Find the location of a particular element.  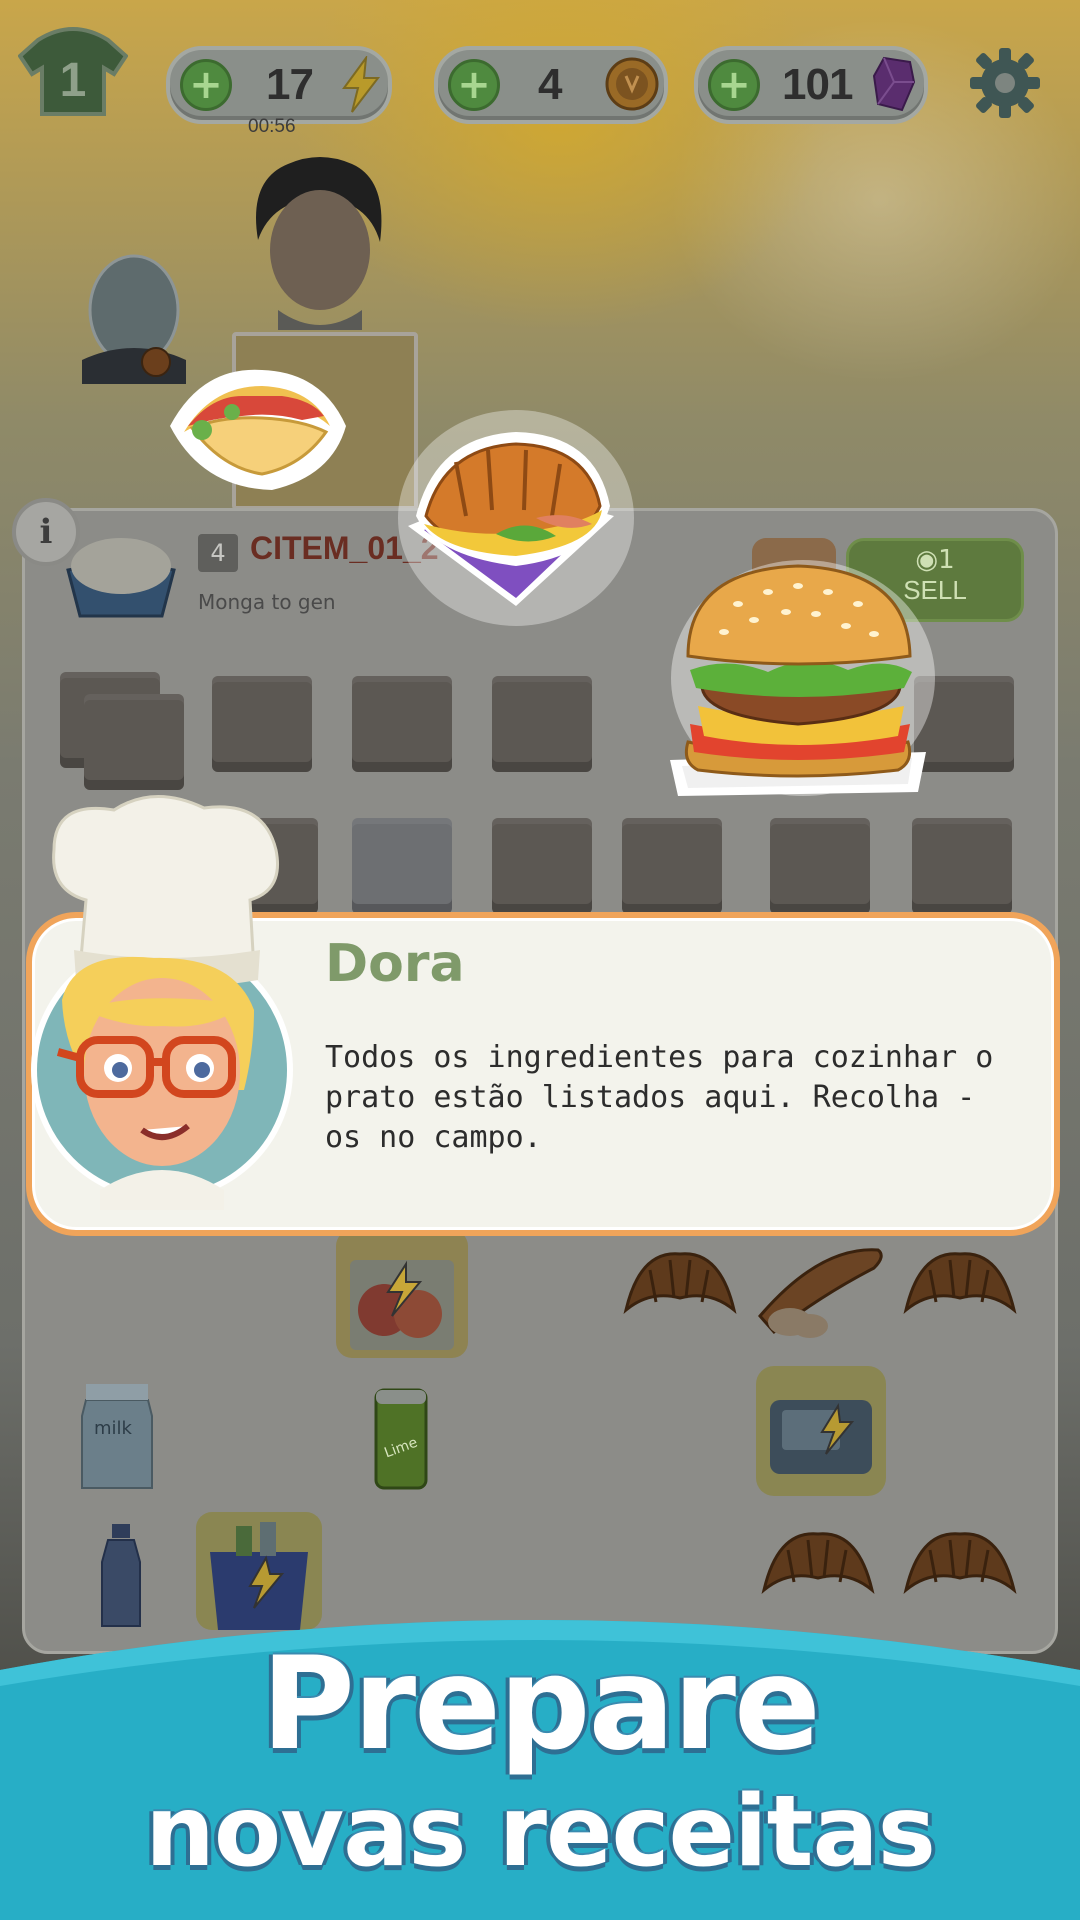

gems-counter: + 101 is located at coordinates (811, 85).